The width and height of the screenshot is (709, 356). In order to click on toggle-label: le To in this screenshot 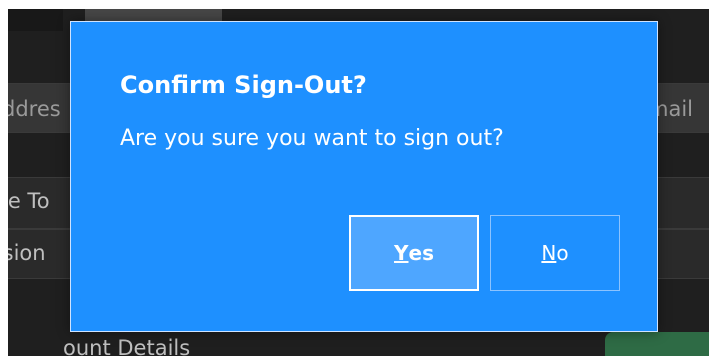, I will do `click(29, 201)`.